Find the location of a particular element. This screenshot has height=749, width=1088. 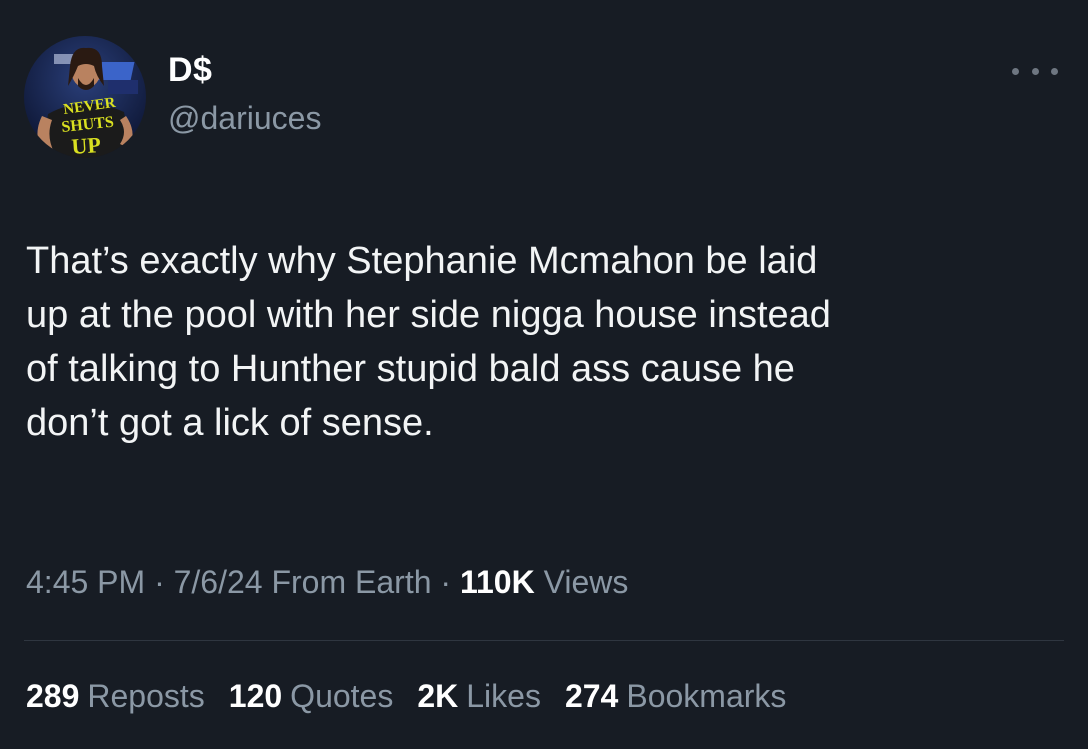

tweet-meta: 4:45 PM · 7/6/24 From Earth · 110K Views is located at coordinates (327, 582).